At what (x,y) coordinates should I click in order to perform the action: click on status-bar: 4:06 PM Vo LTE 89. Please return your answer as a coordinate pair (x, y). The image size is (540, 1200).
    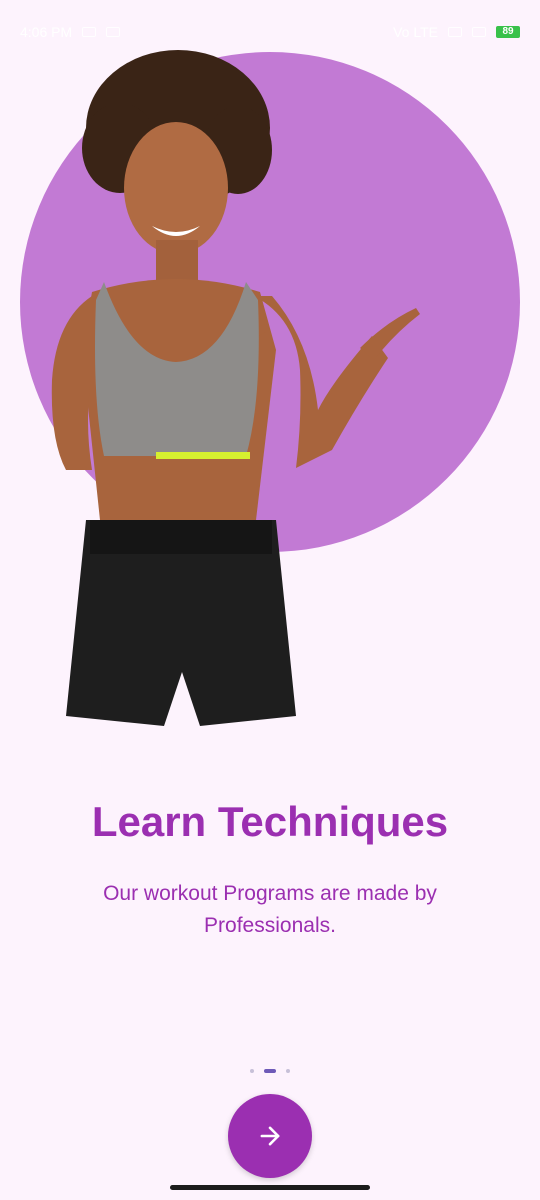
    Looking at the image, I should click on (270, 32).